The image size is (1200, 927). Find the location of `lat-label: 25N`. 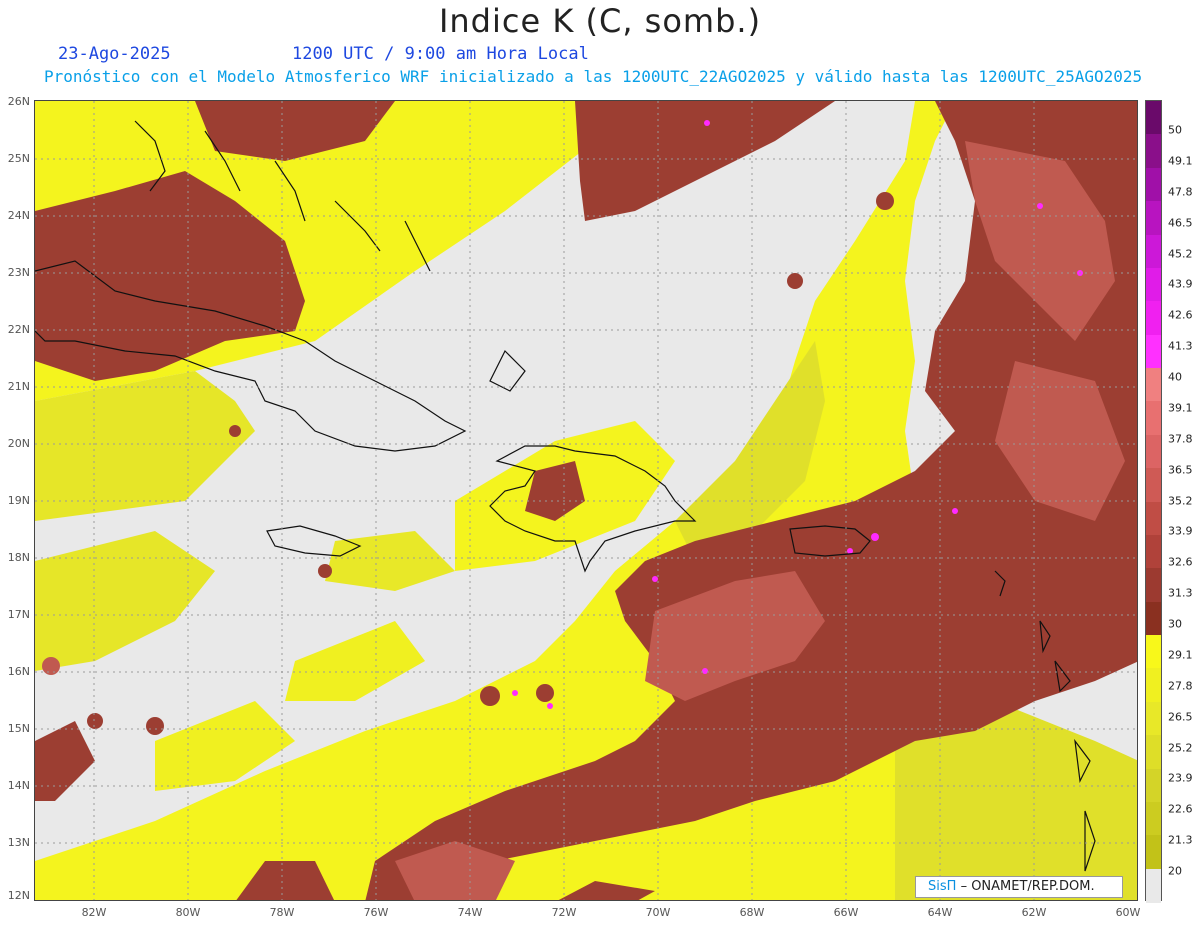

lat-label: 25N is located at coordinates (18, 158).